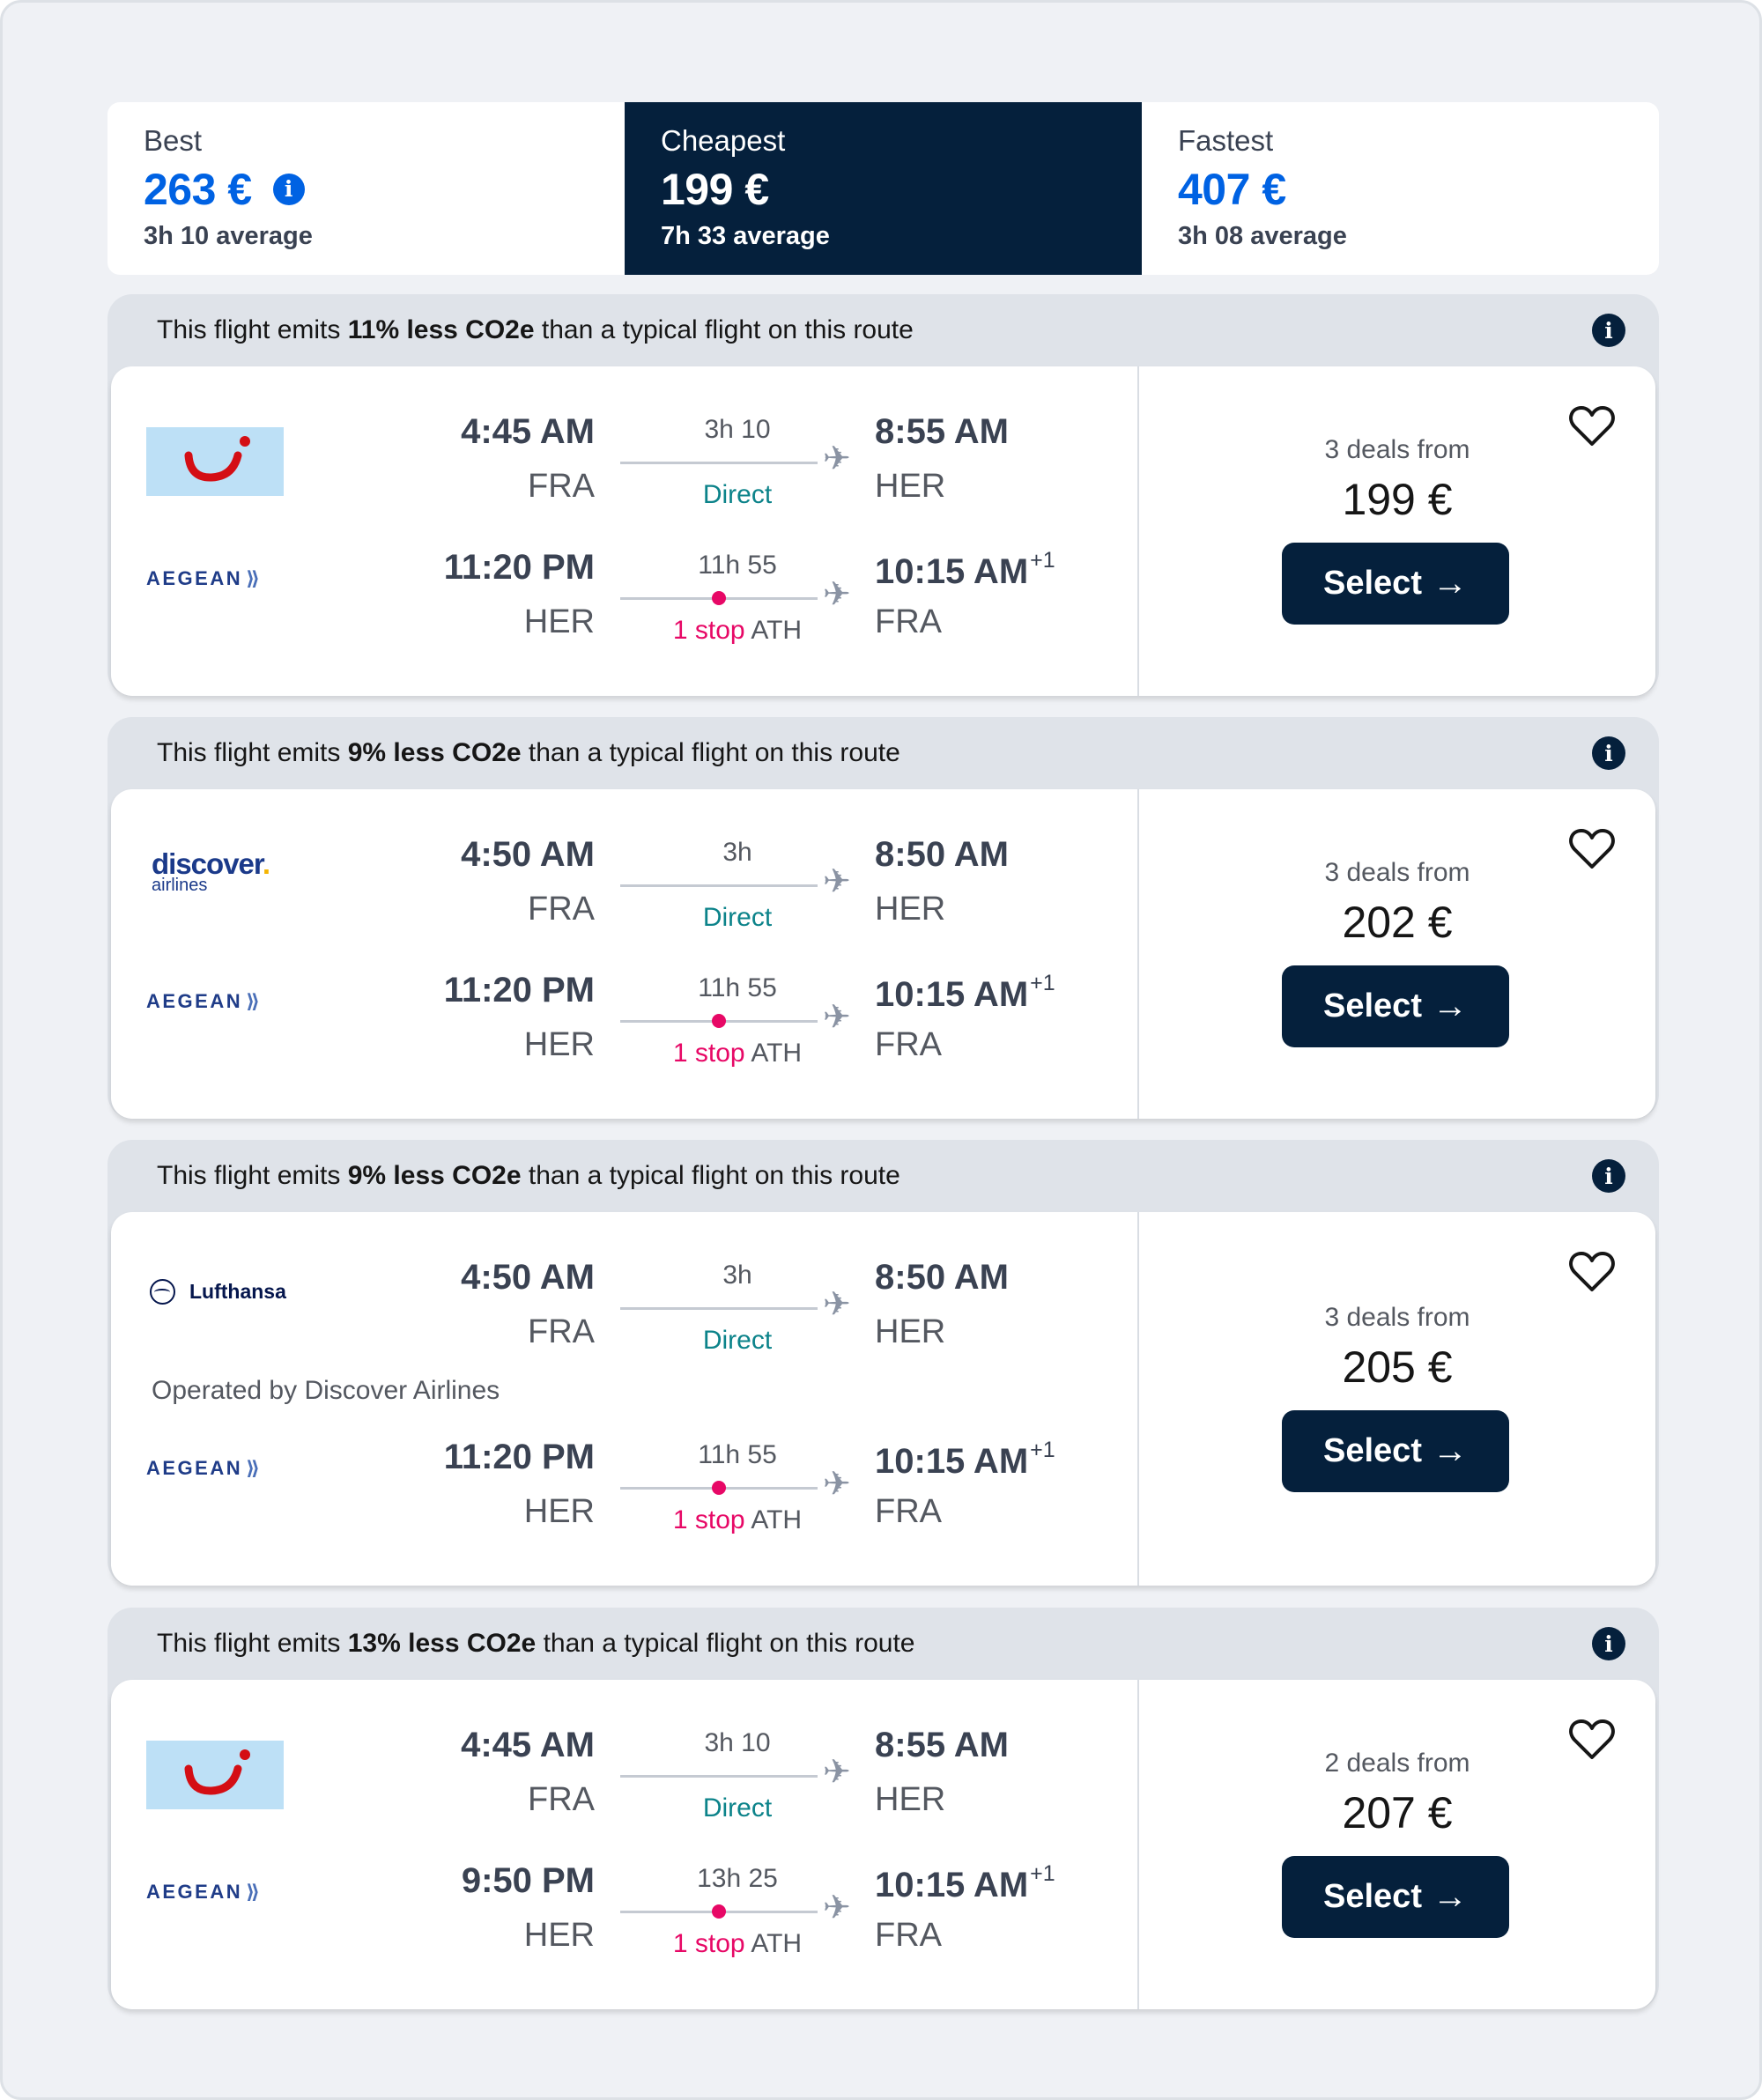 This screenshot has width=1762, height=2100. I want to click on tab-fastest: Fastest 407 € 3h 08 average, so click(1400, 188).